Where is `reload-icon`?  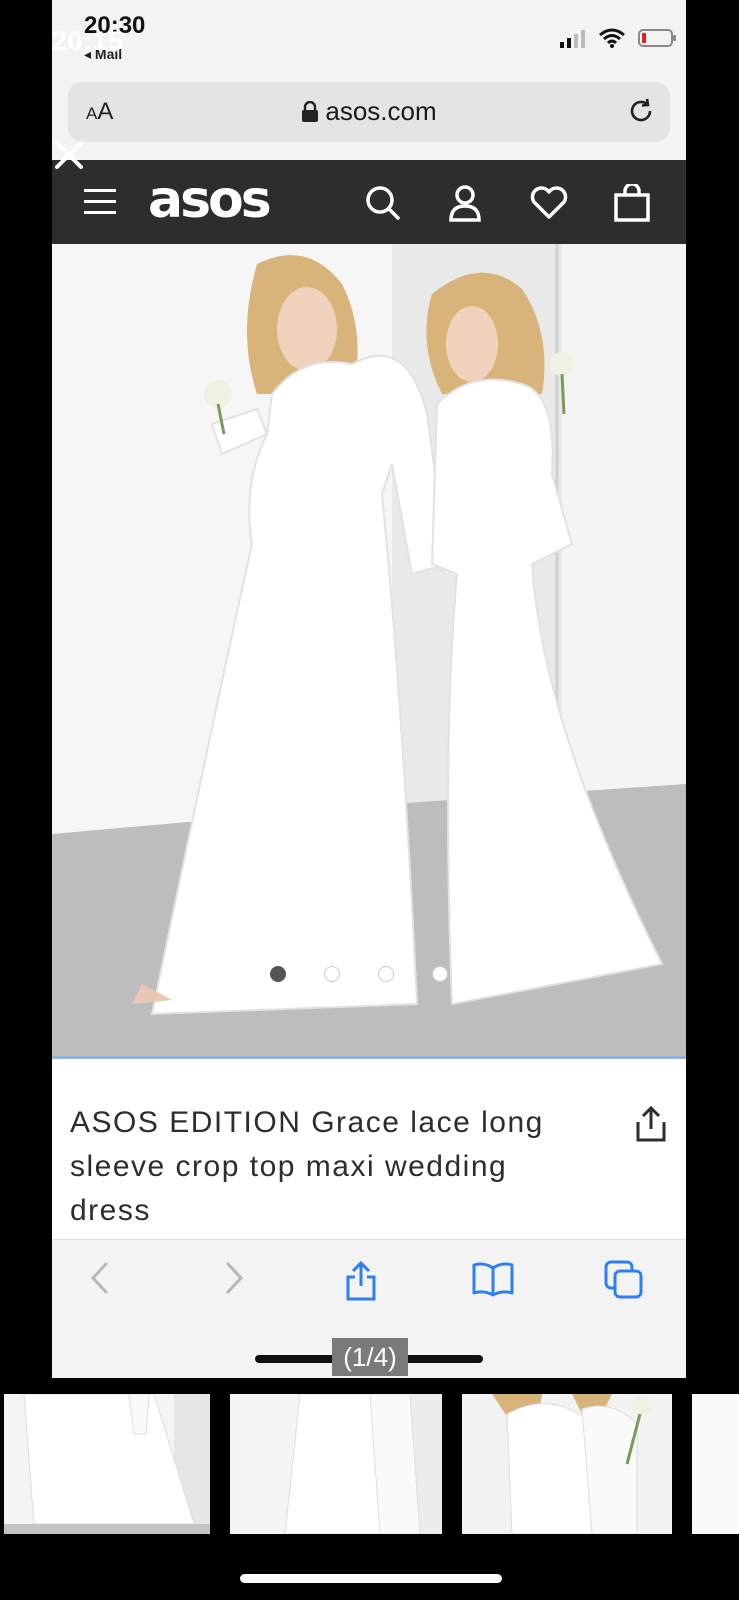
reload-icon is located at coordinates (641, 111).